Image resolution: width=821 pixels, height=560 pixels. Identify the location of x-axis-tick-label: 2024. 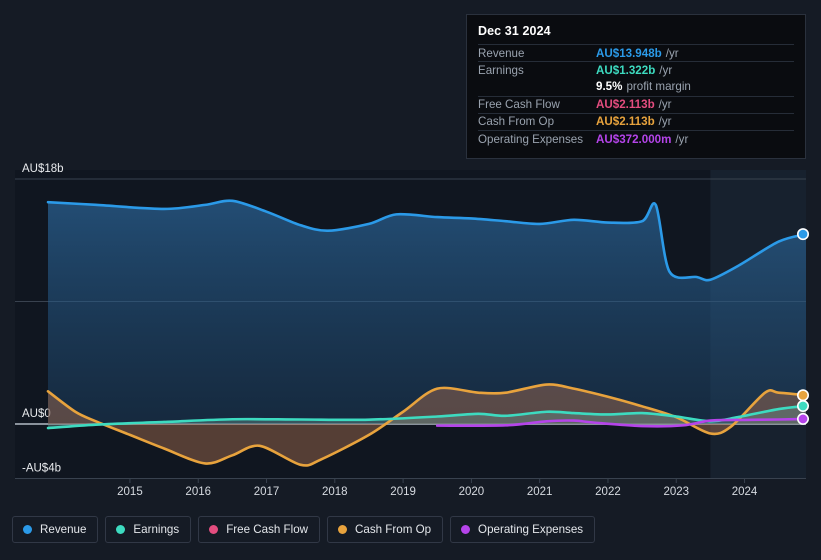
(745, 492).